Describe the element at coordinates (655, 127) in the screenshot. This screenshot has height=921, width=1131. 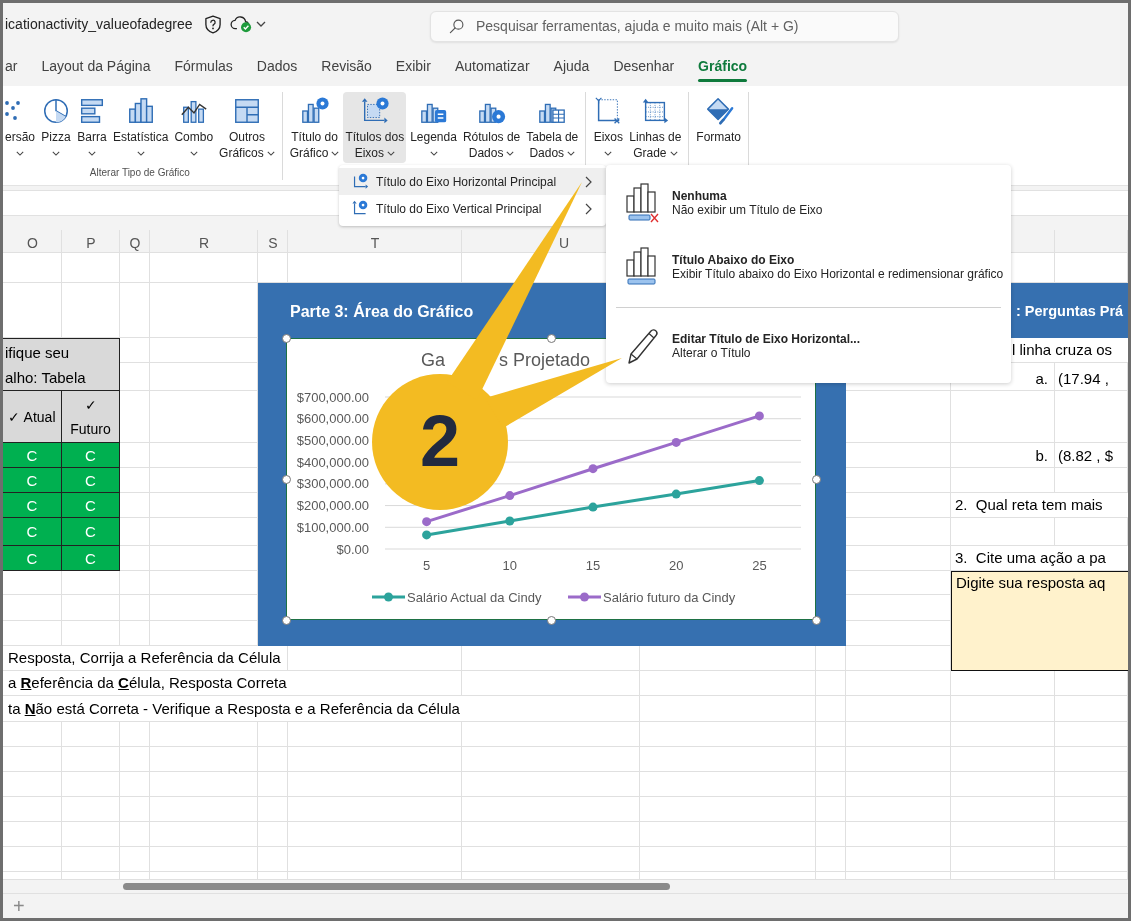
I see `ribbon-button: Linhas de Grade` at that location.